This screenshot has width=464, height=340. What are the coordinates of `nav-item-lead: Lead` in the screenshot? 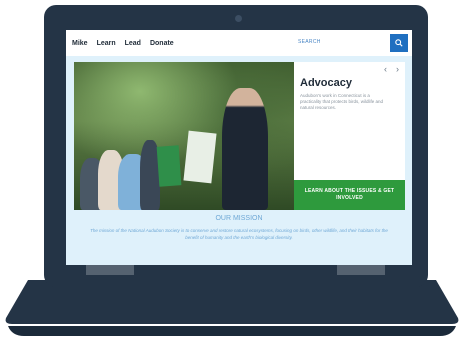 It's located at (133, 43).